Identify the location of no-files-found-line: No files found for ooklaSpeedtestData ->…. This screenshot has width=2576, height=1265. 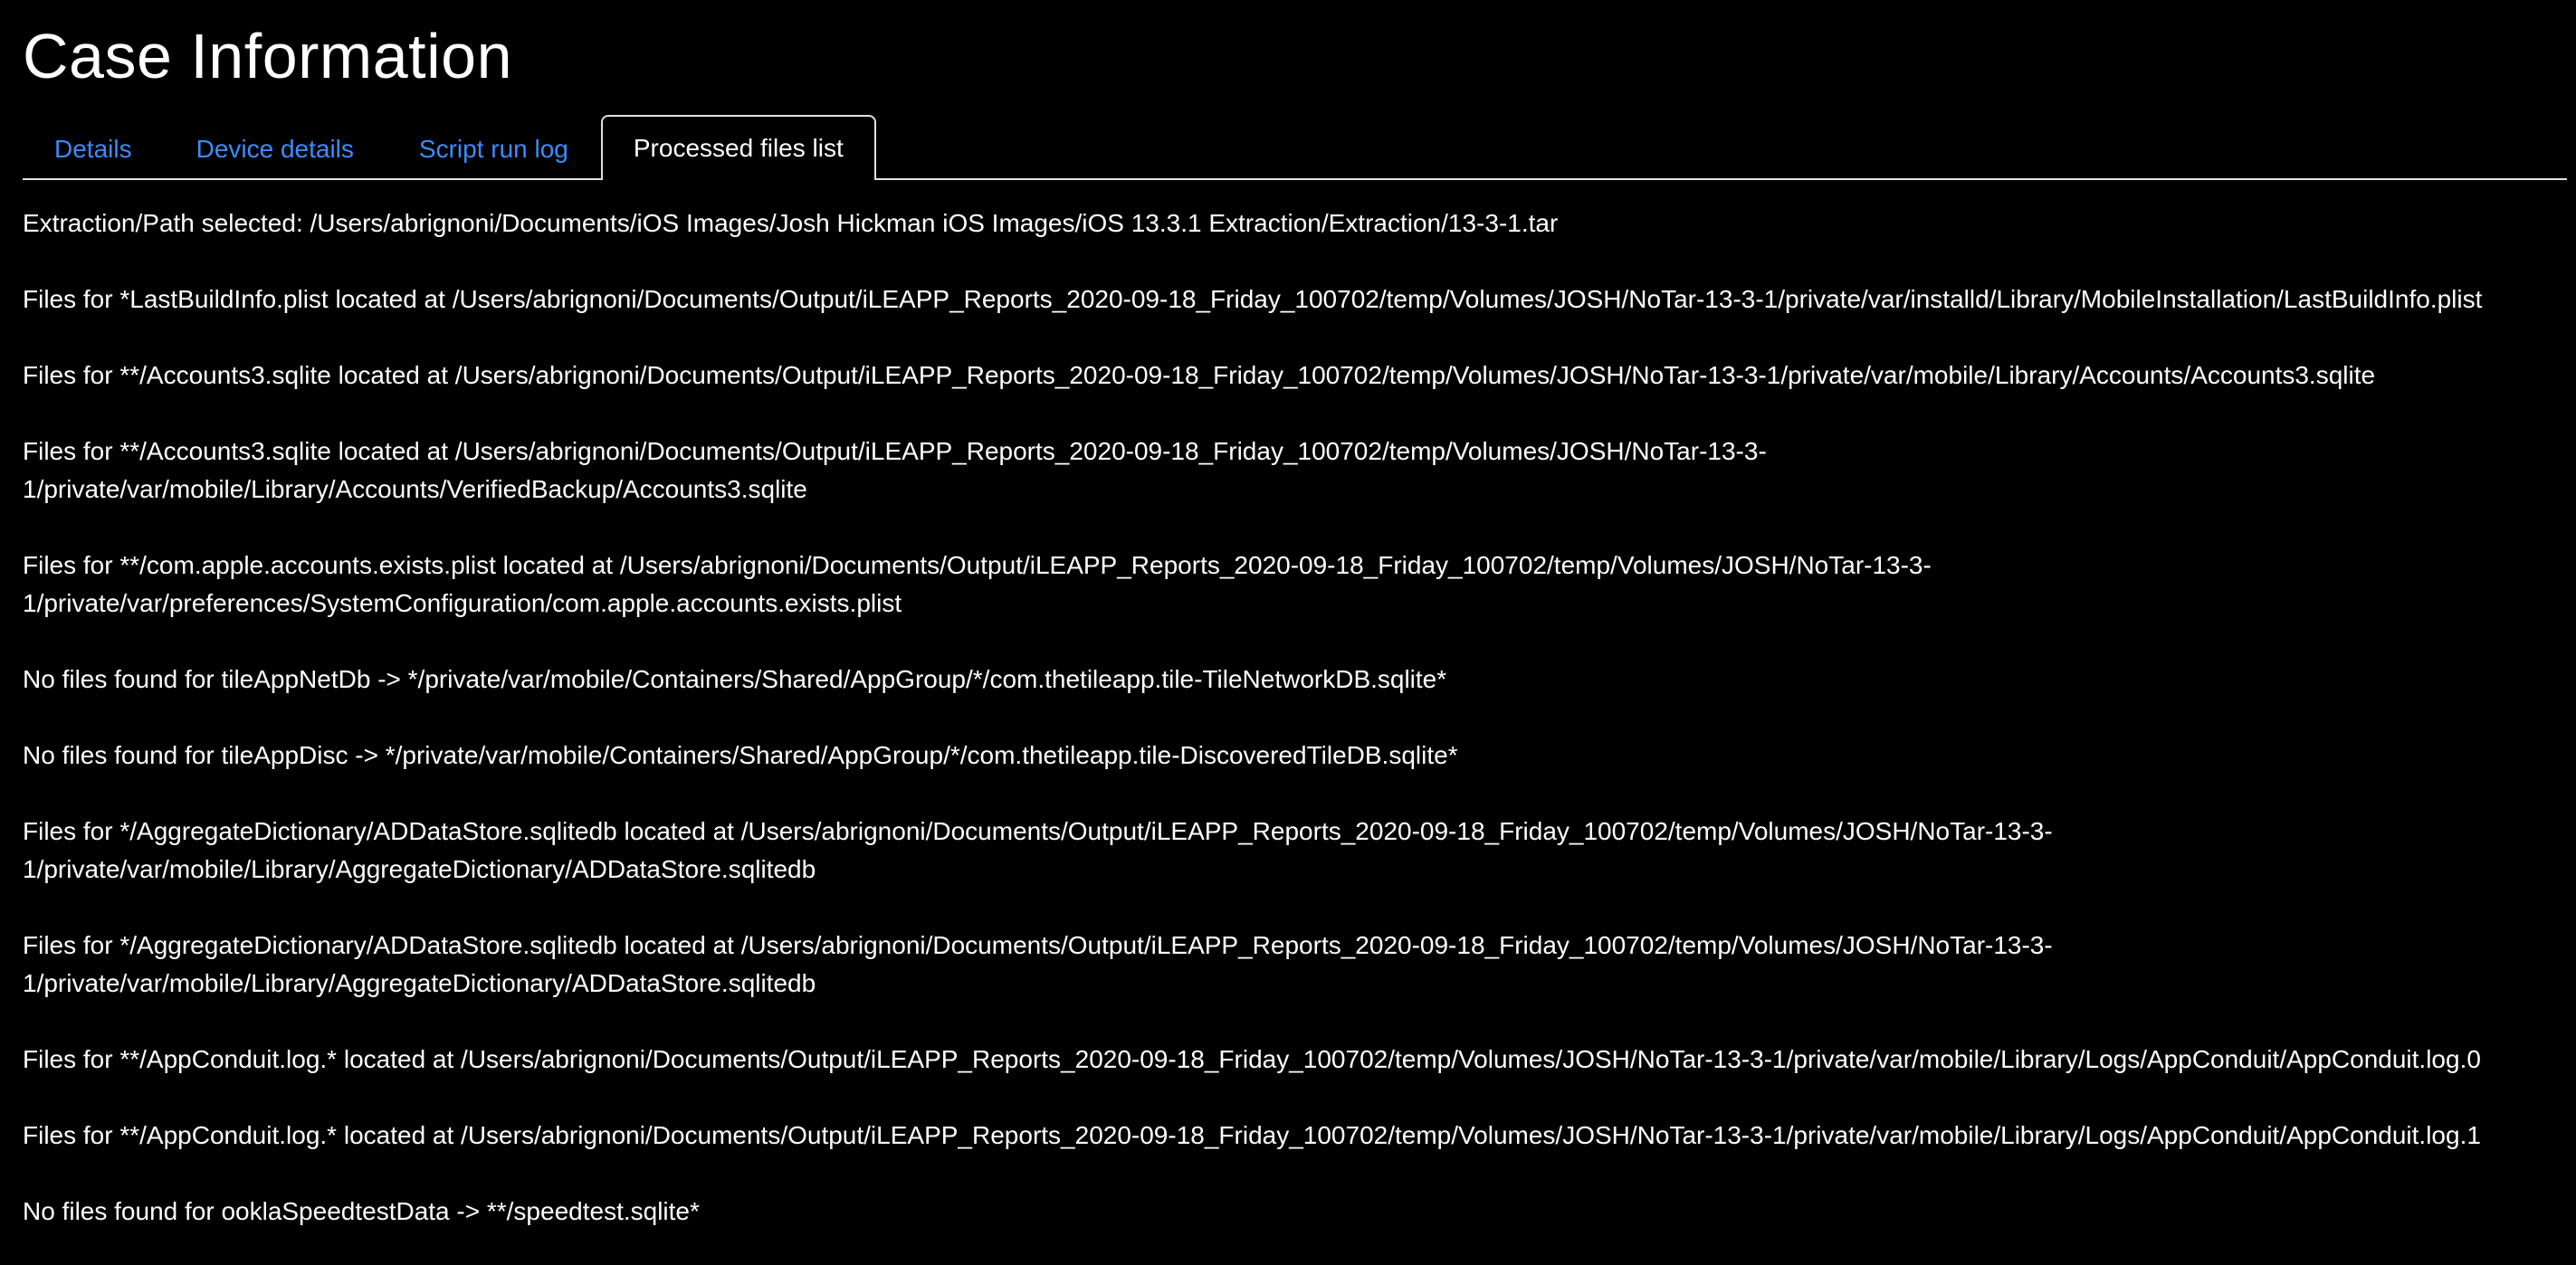
(362, 1211).